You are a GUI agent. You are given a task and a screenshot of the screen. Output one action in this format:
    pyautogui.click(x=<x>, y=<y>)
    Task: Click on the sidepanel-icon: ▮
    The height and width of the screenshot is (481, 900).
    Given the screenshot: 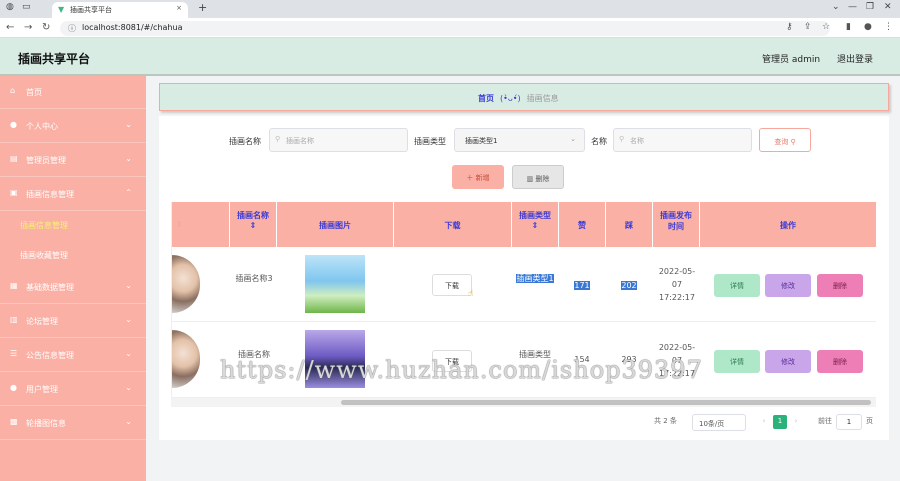 What is the action you would take?
    pyautogui.click(x=848, y=27)
    